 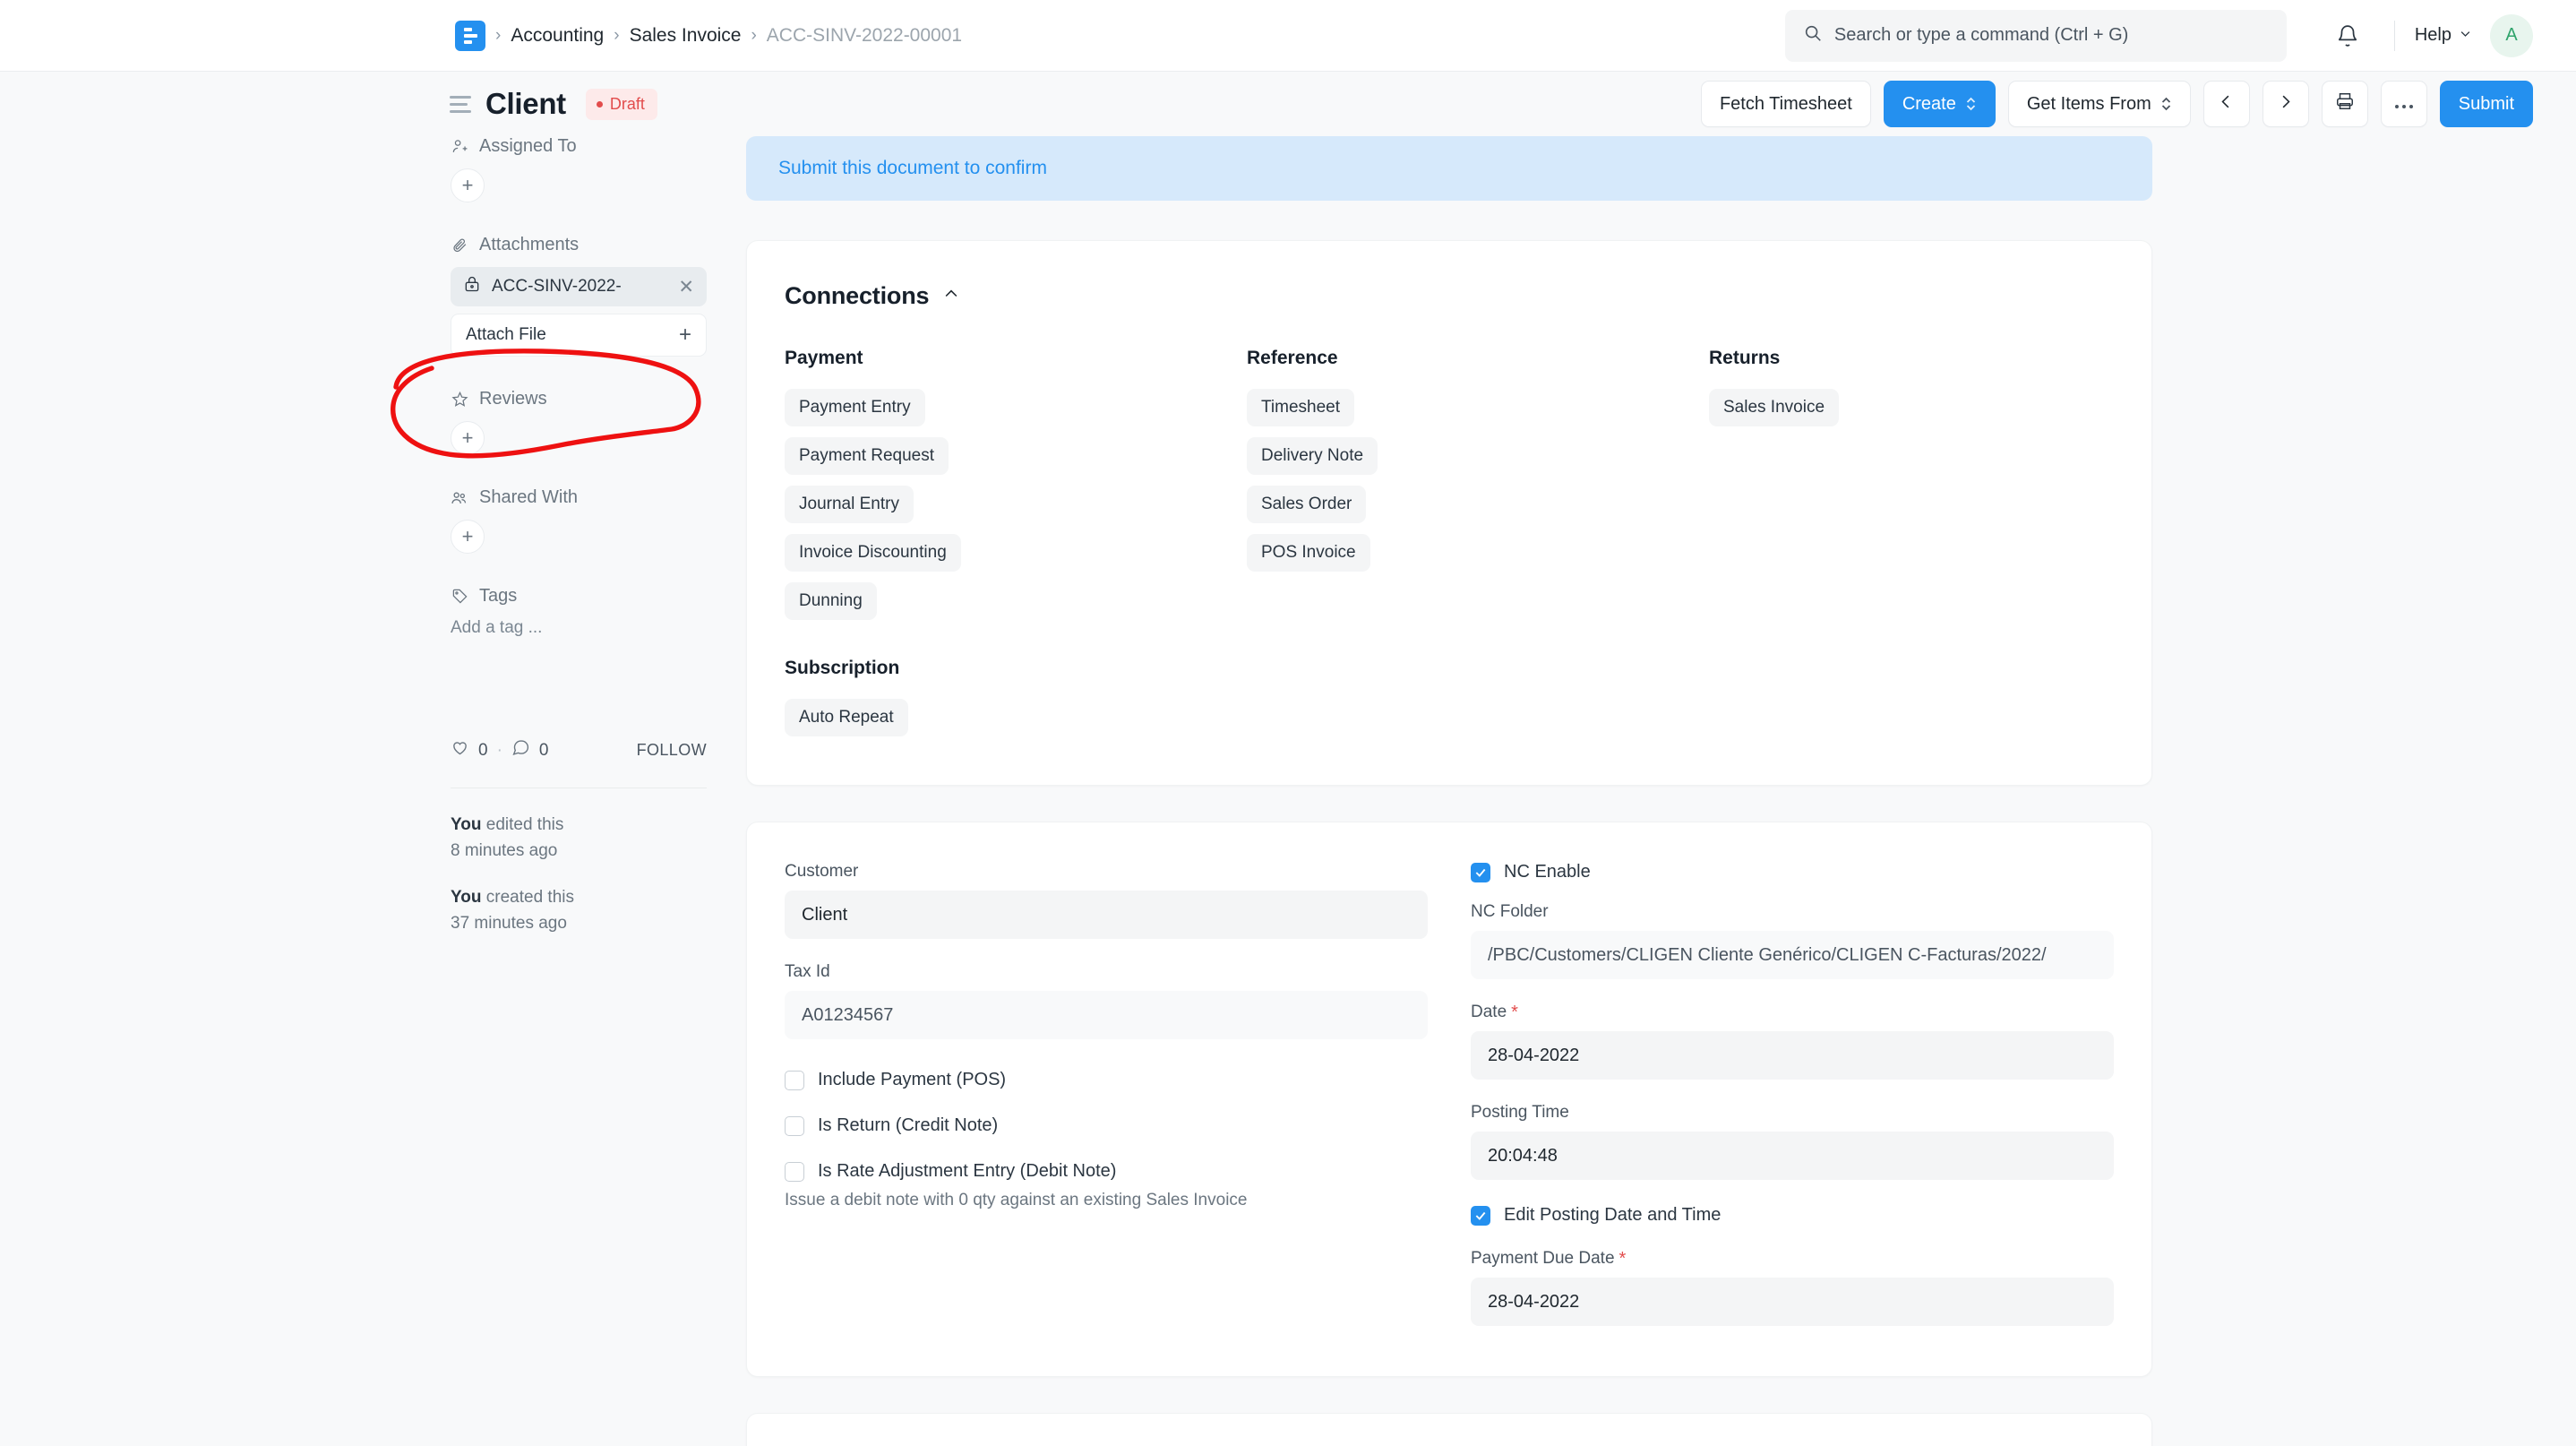 I want to click on next-document-button, so click(x=2285, y=104).